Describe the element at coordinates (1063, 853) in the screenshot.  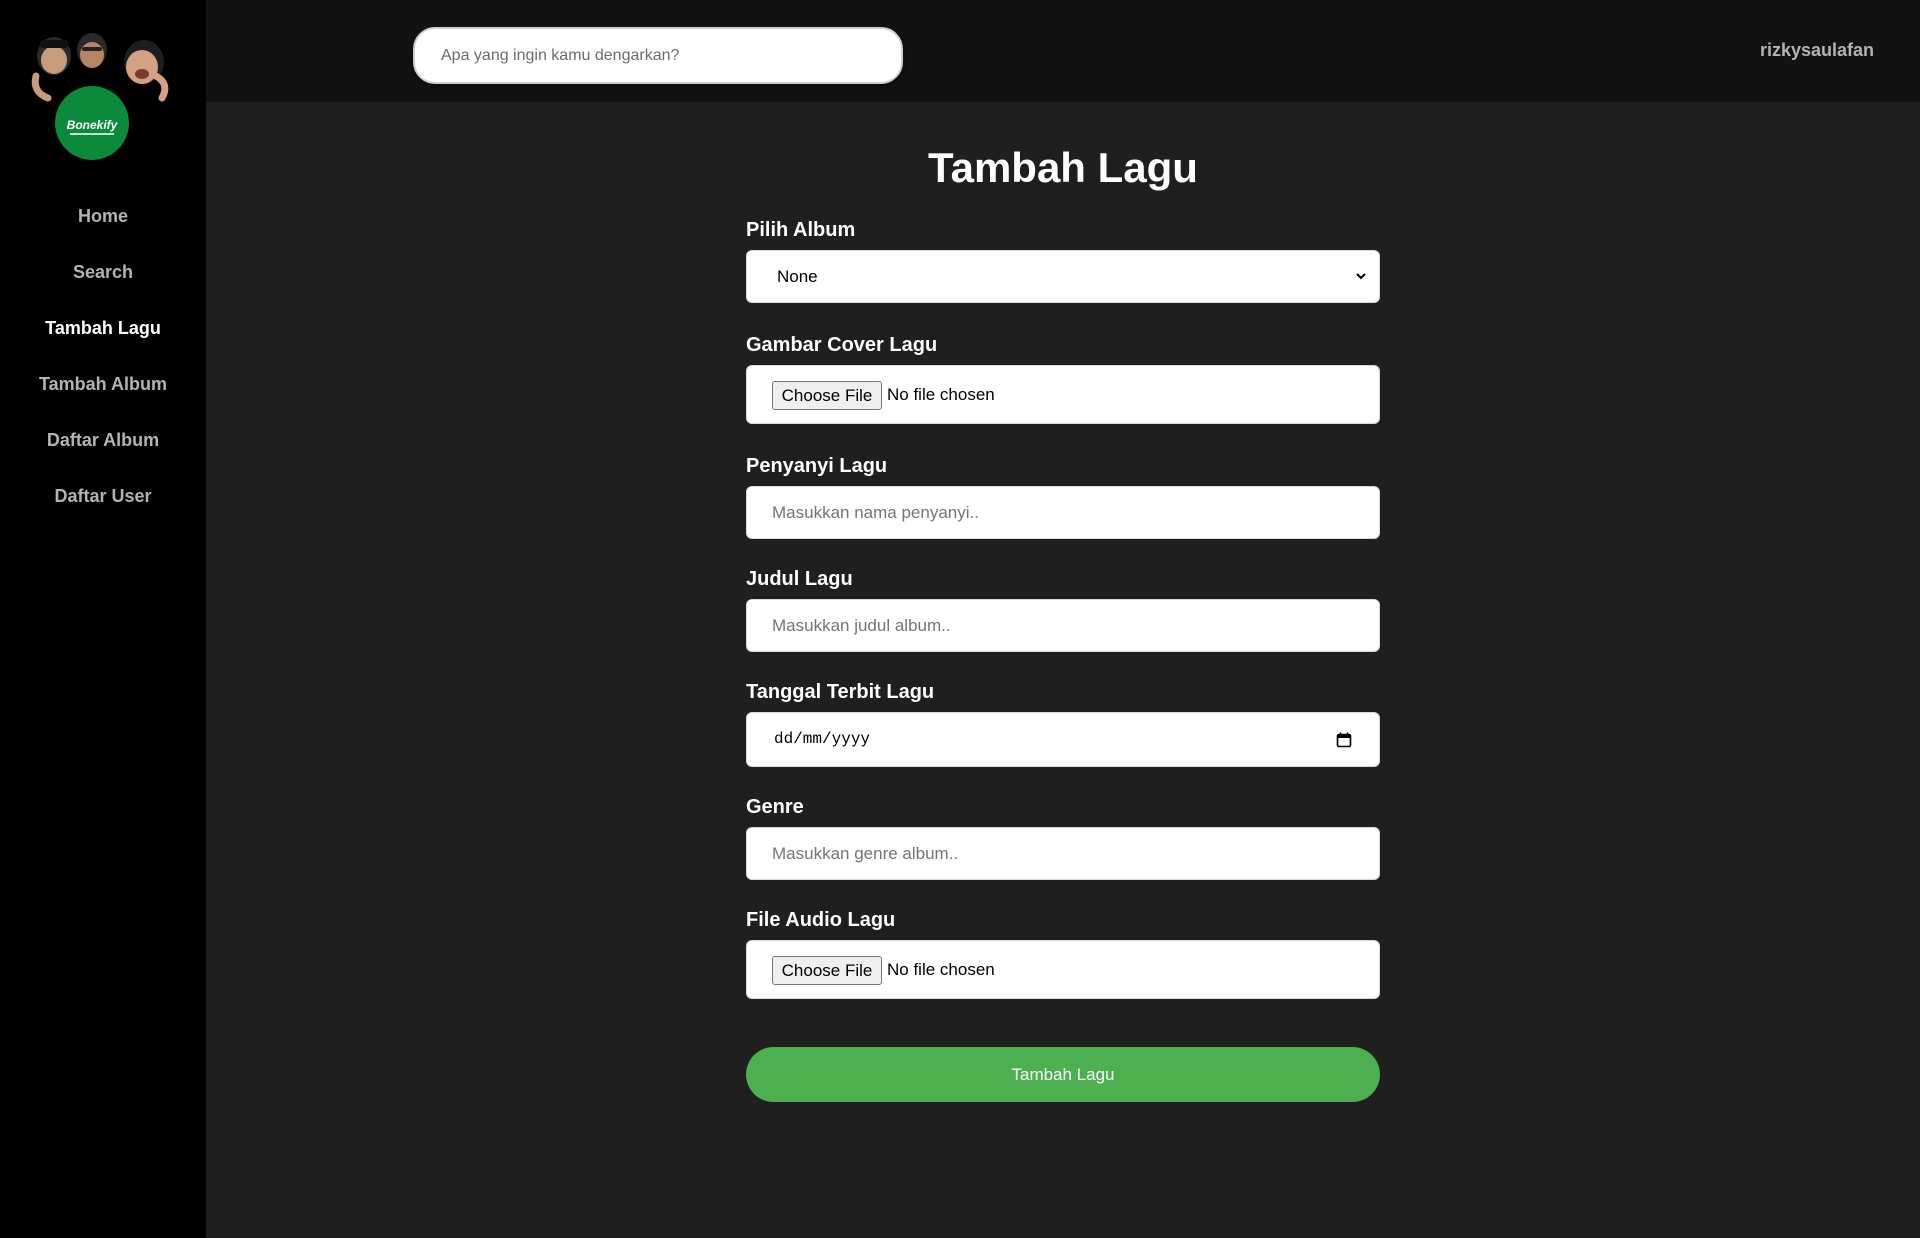
I see `genre-input` at that location.